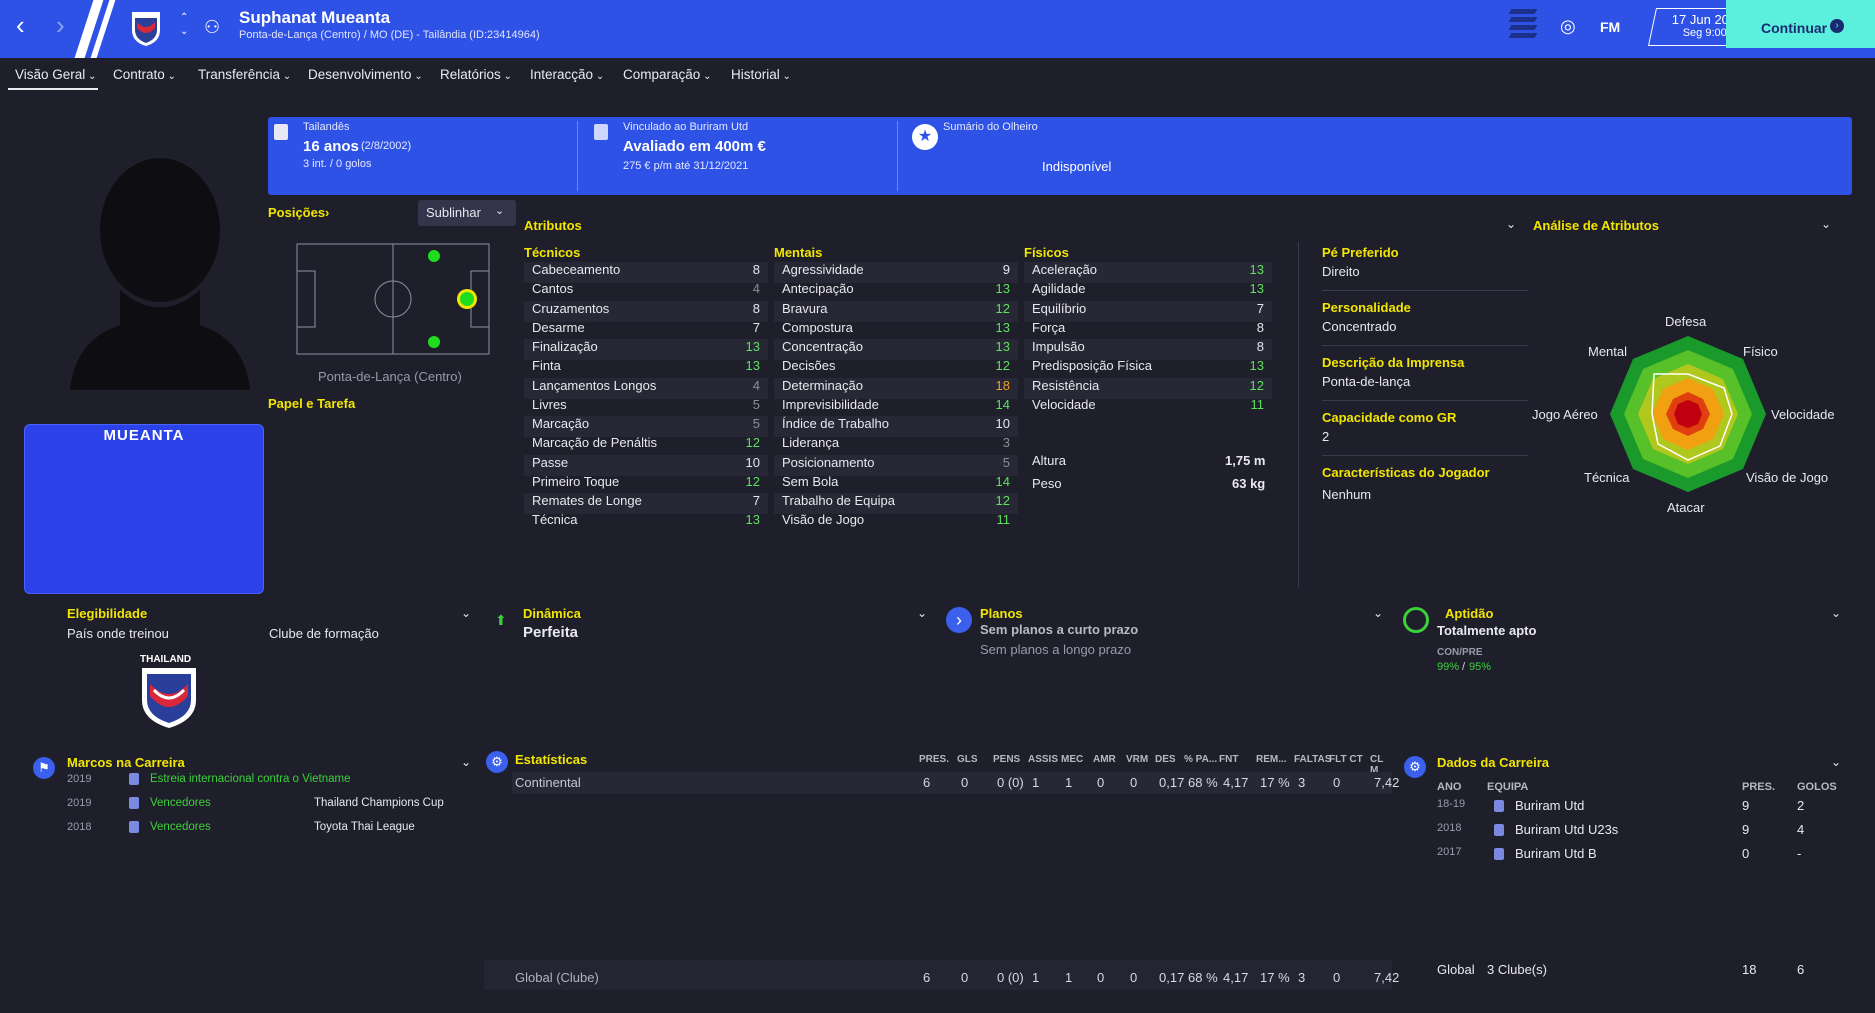  Describe the element at coordinates (311, 403) in the screenshot. I see `role-duty-link: Papel e Tarefa` at that location.